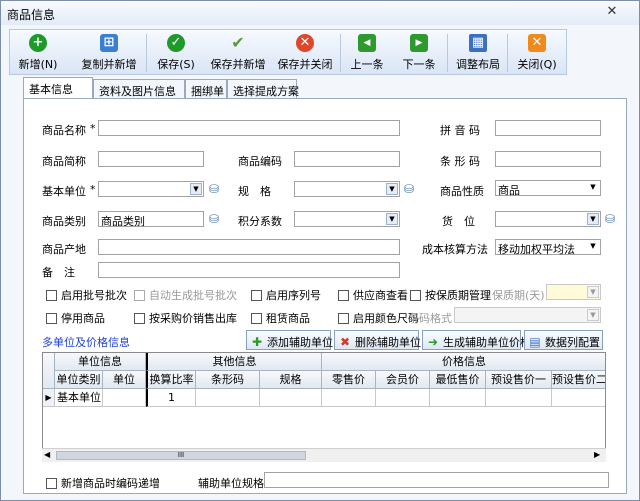  I want to click on enable-serial-checkbox: 启用序列号, so click(286, 295).